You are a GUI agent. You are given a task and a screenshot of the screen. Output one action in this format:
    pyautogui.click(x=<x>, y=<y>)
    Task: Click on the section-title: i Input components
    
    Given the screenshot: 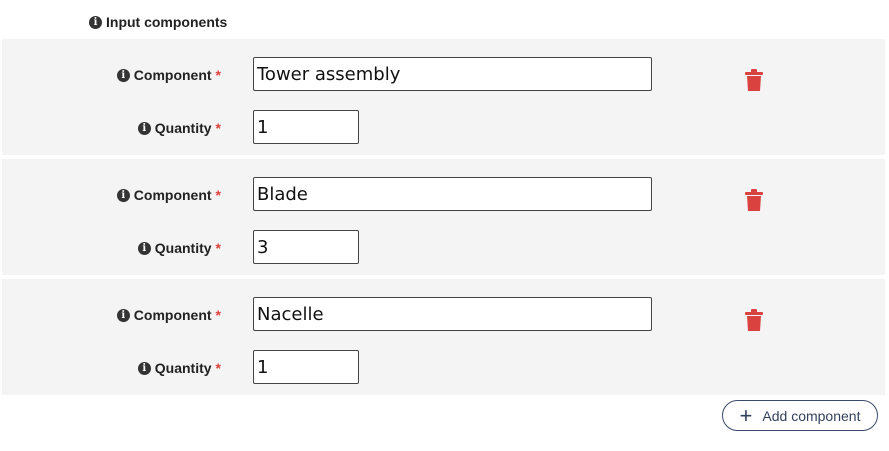 What is the action you would take?
    pyautogui.click(x=158, y=22)
    